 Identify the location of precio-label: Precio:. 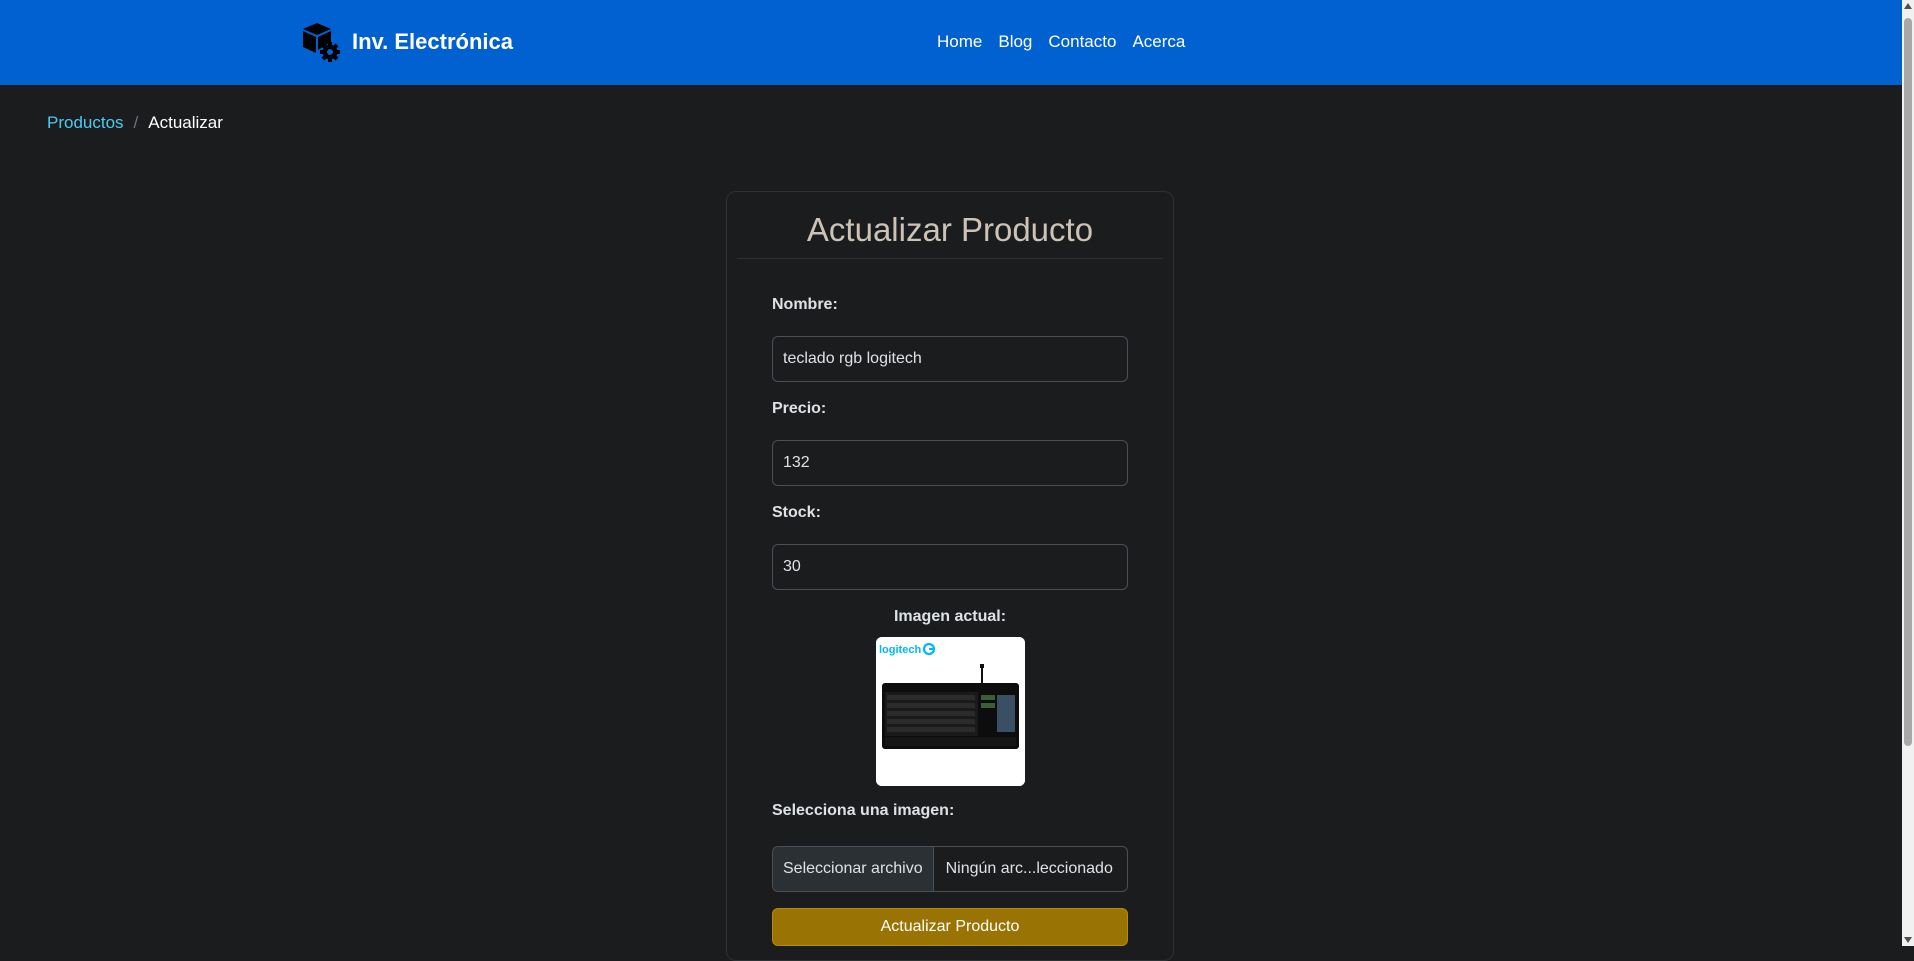
(799, 408).